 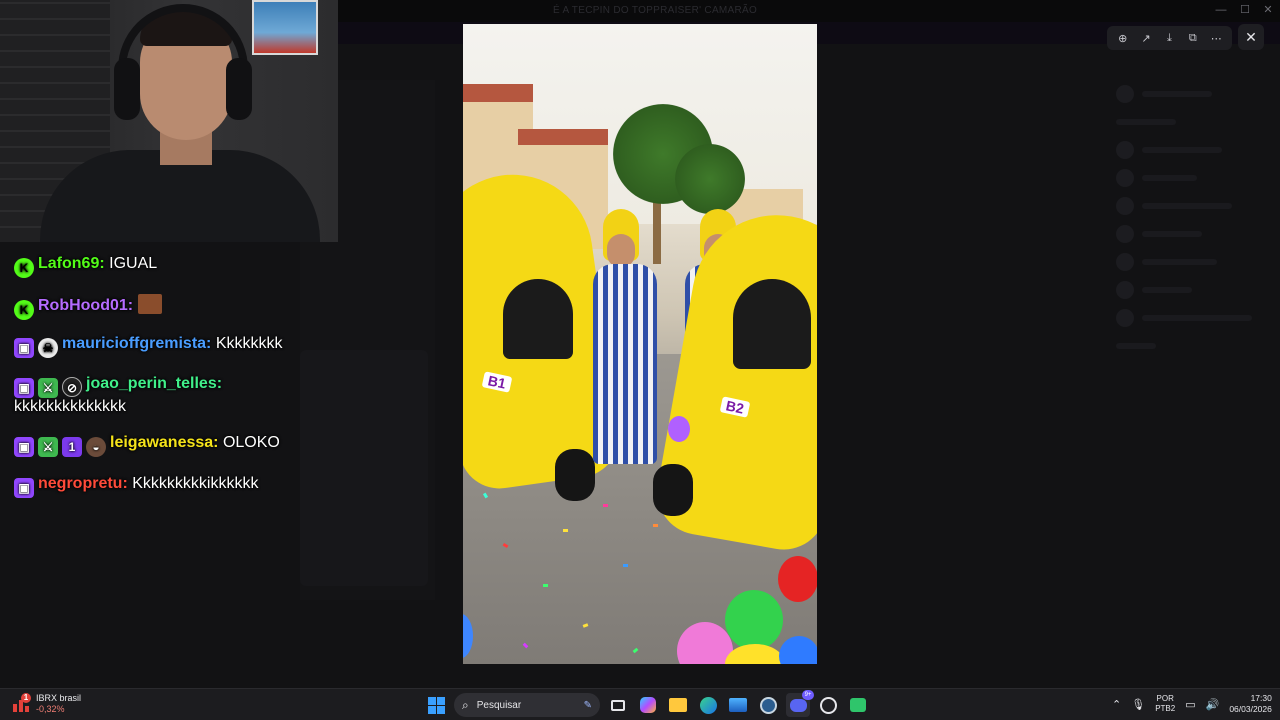 What do you see at coordinates (249, 343) in the screenshot?
I see `chat-text: Kkkkkkkk` at bounding box center [249, 343].